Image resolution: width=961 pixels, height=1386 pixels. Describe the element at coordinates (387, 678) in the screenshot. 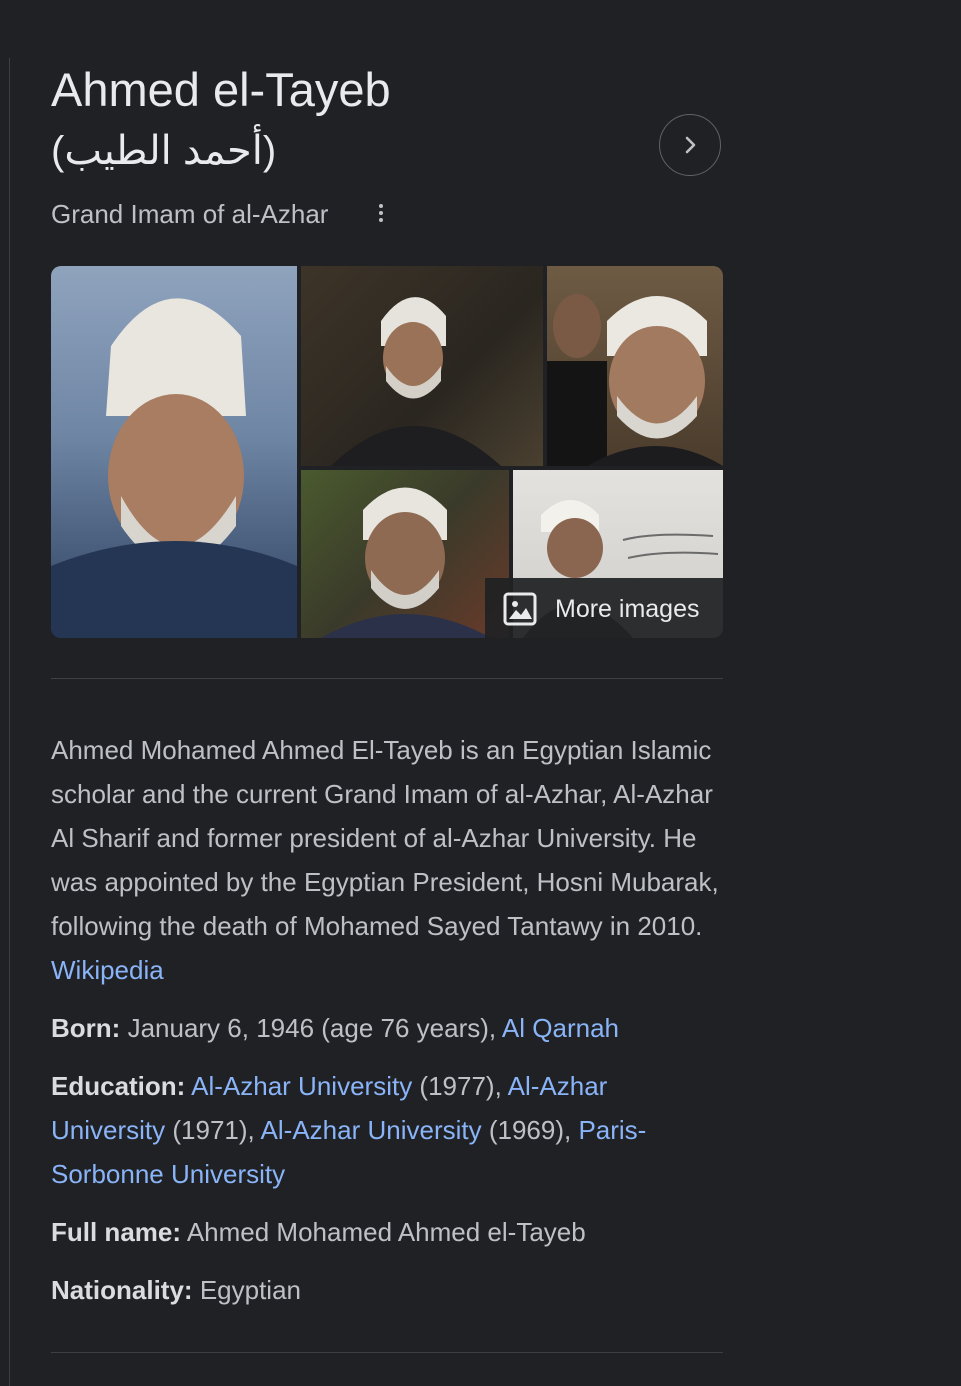

I see `divider-top` at that location.